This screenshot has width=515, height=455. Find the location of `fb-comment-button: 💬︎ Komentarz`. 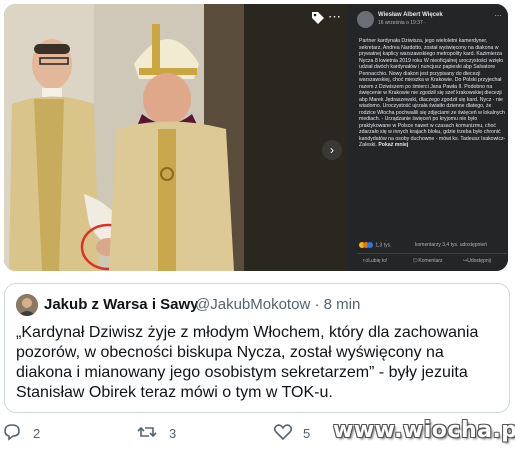

fb-comment-button: 💬︎ Komentarz is located at coordinates (427, 261).